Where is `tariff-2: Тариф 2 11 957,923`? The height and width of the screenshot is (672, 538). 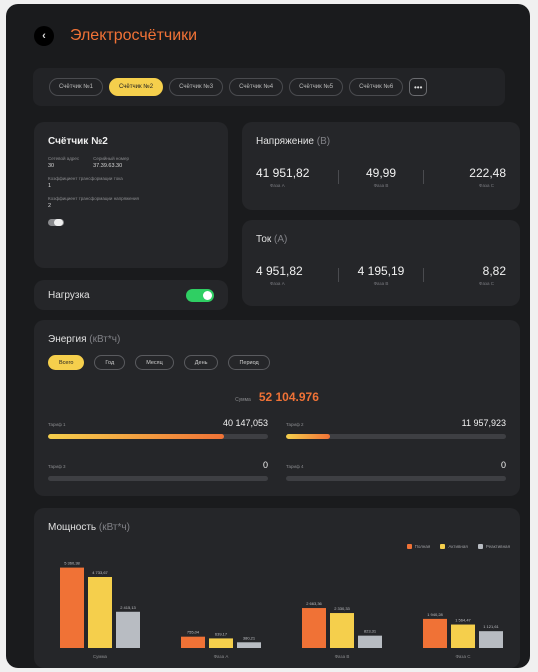 tariff-2: Тариф 2 11 957,923 is located at coordinates (396, 428).